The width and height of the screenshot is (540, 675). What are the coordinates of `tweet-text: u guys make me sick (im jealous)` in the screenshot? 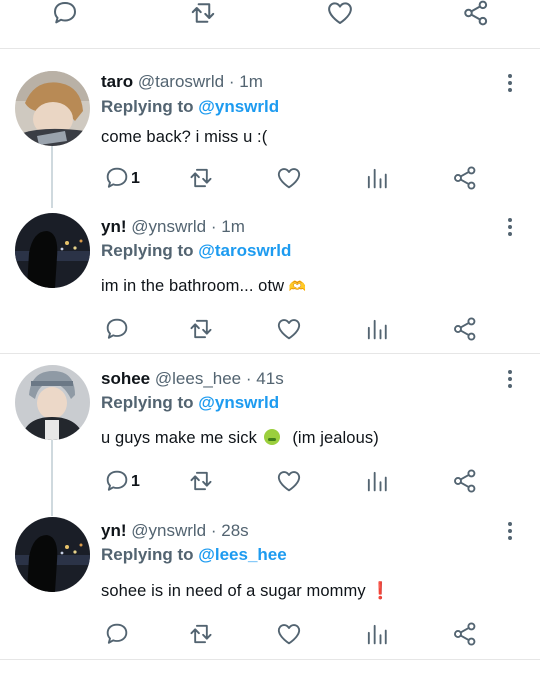 It's located at (240, 438).